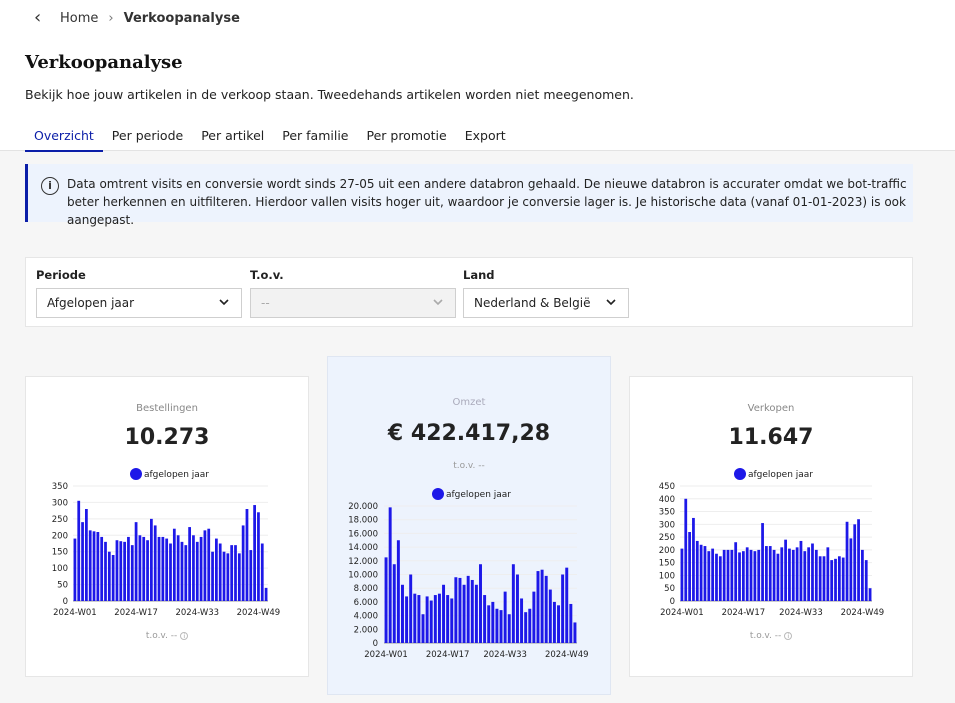 Image resolution: width=955 pixels, height=703 pixels. What do you see at coordinates (667, 551) in the screenshot?
I see `y-tick-label: 200` at bounding box center [667, 551].